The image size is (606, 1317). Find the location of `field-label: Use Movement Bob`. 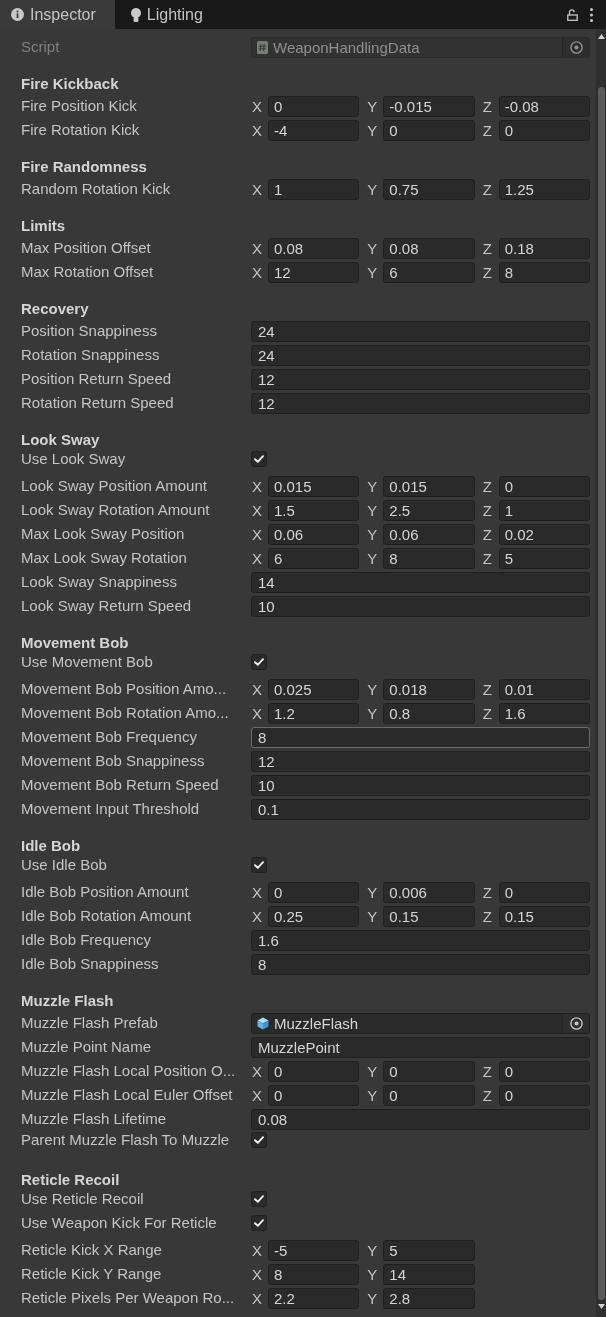

field-label: Use Movement Bob is located at coordinates (87, 661).